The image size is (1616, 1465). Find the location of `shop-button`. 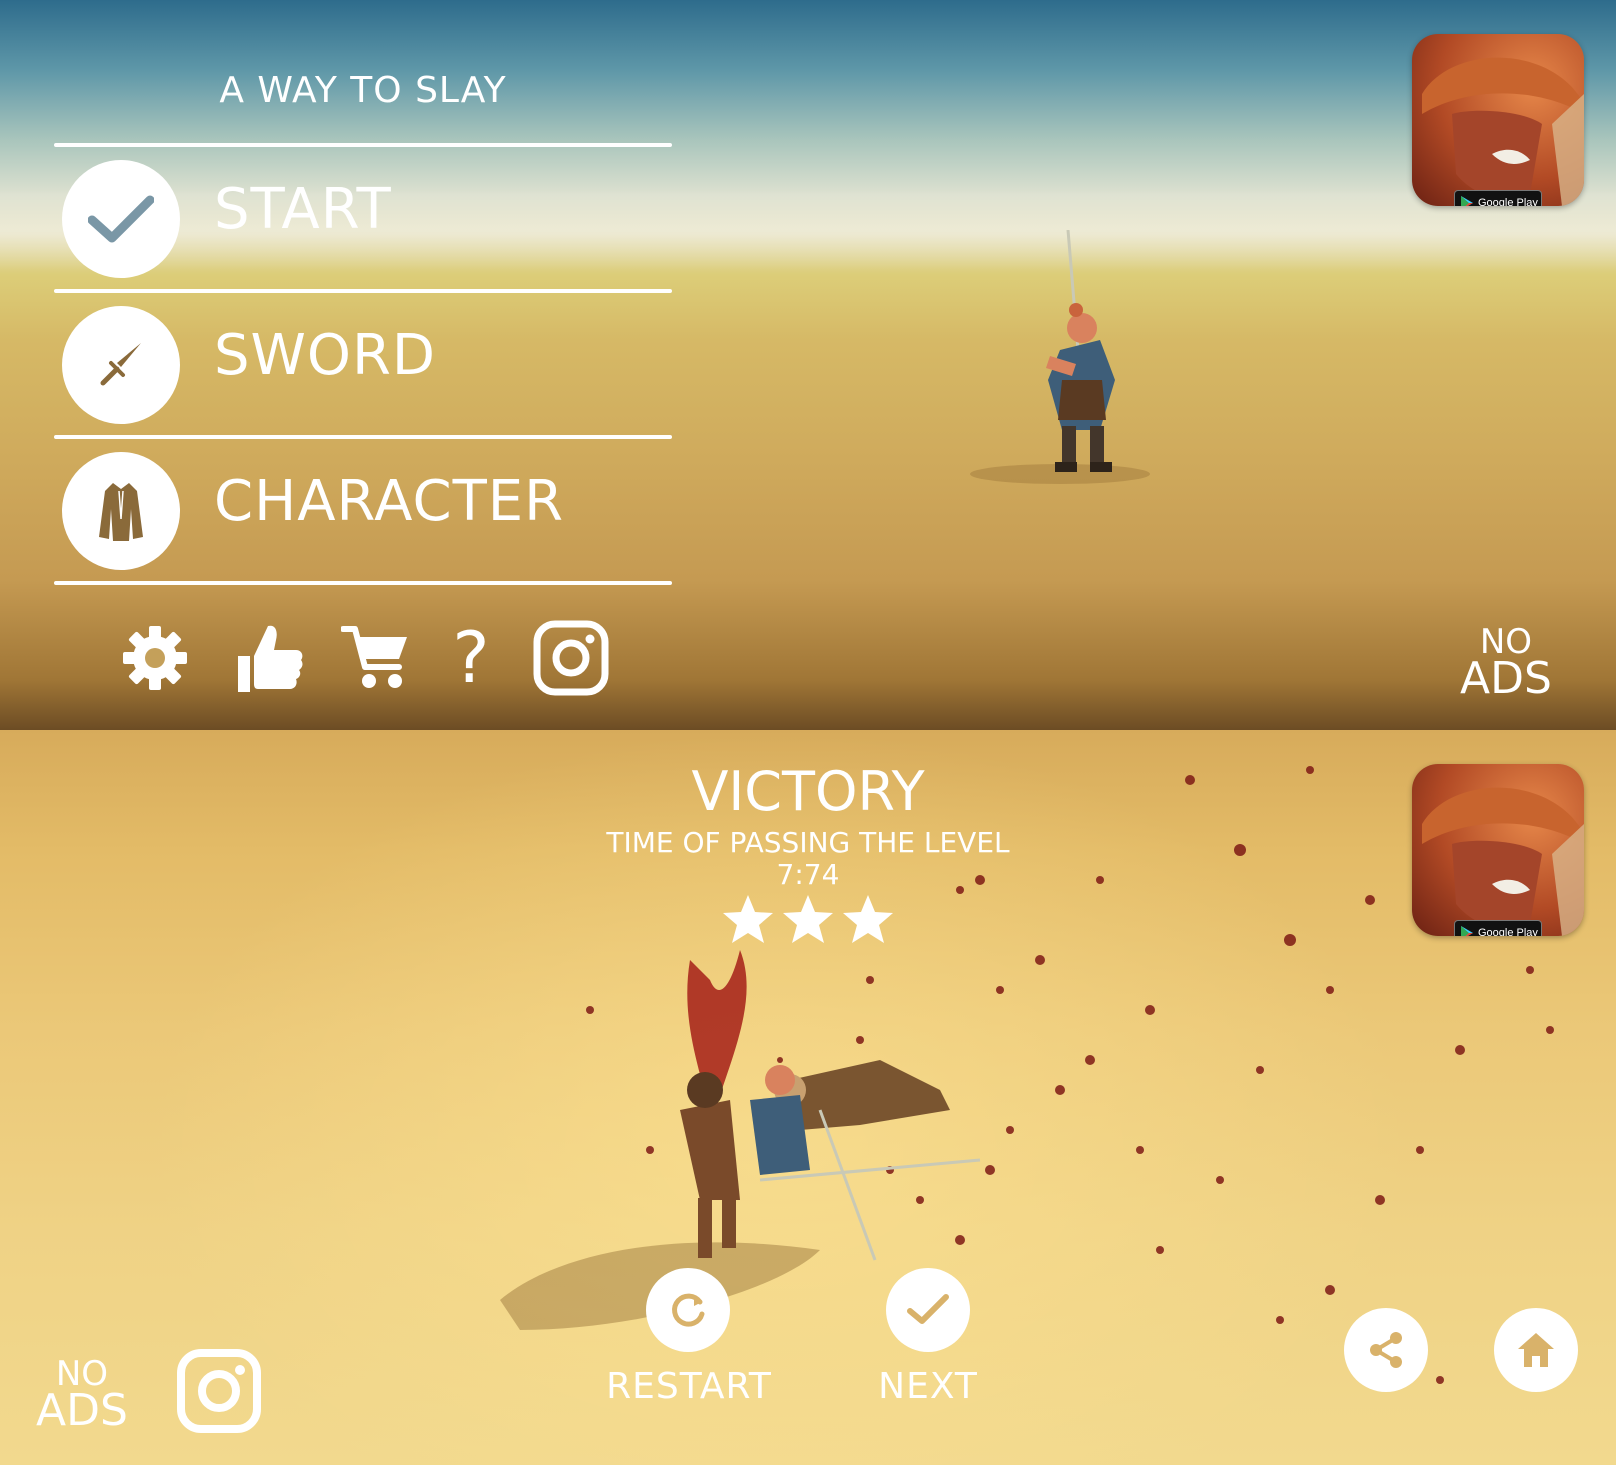

shop-button is located at coordinates (376, 658).